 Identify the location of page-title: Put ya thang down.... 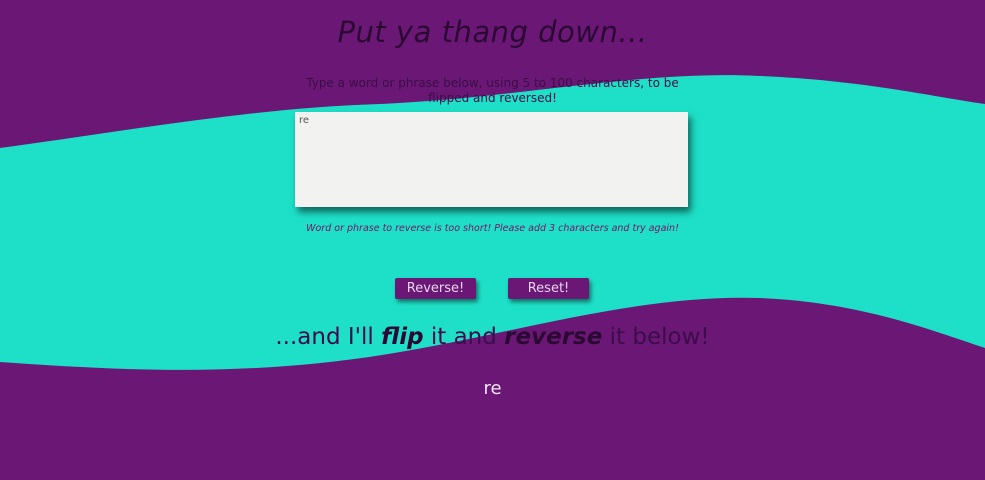
(492, 32).